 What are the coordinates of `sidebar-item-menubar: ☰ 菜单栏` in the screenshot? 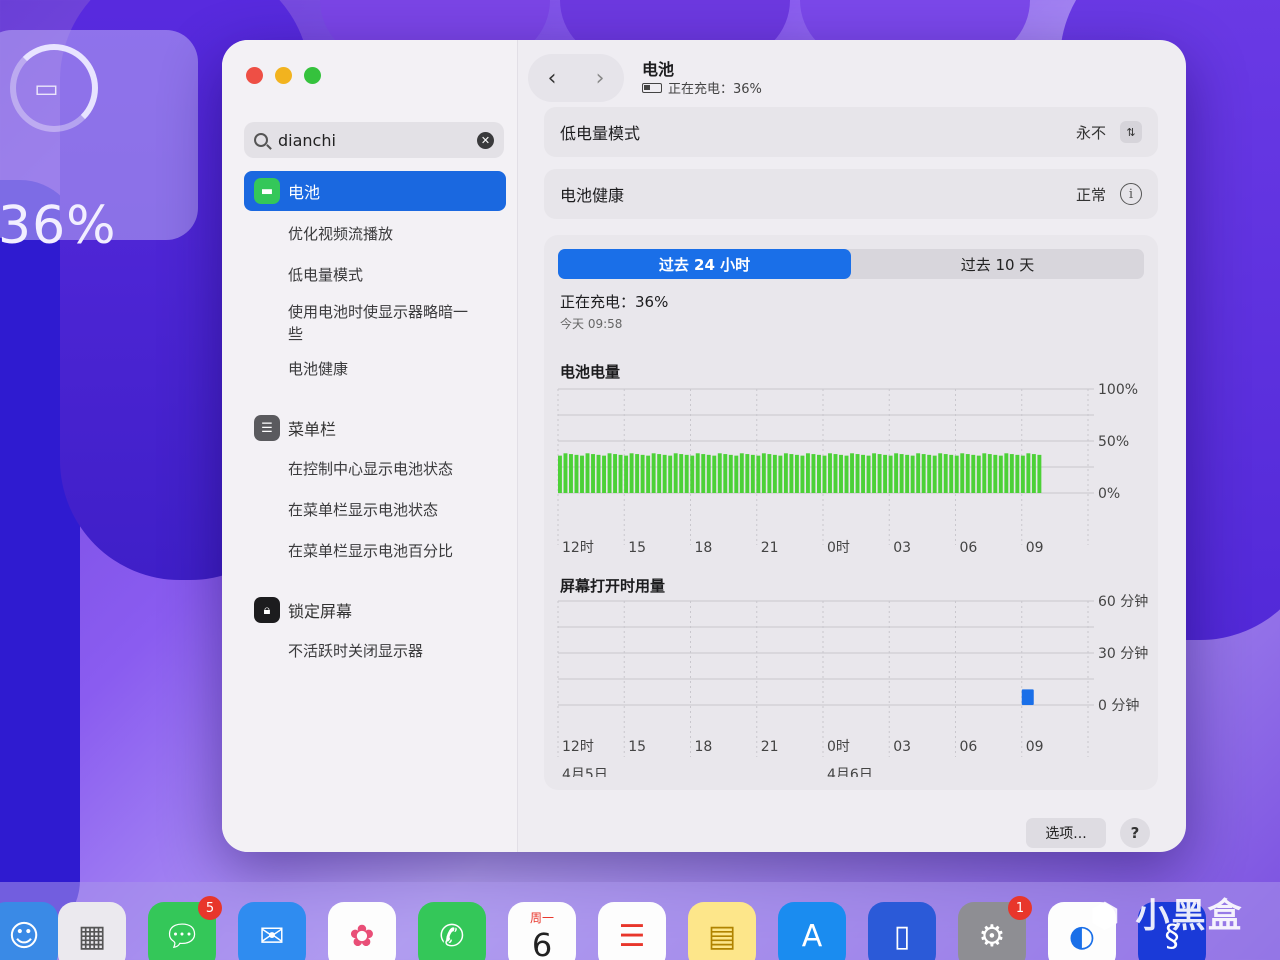 It's located at (375, 428).